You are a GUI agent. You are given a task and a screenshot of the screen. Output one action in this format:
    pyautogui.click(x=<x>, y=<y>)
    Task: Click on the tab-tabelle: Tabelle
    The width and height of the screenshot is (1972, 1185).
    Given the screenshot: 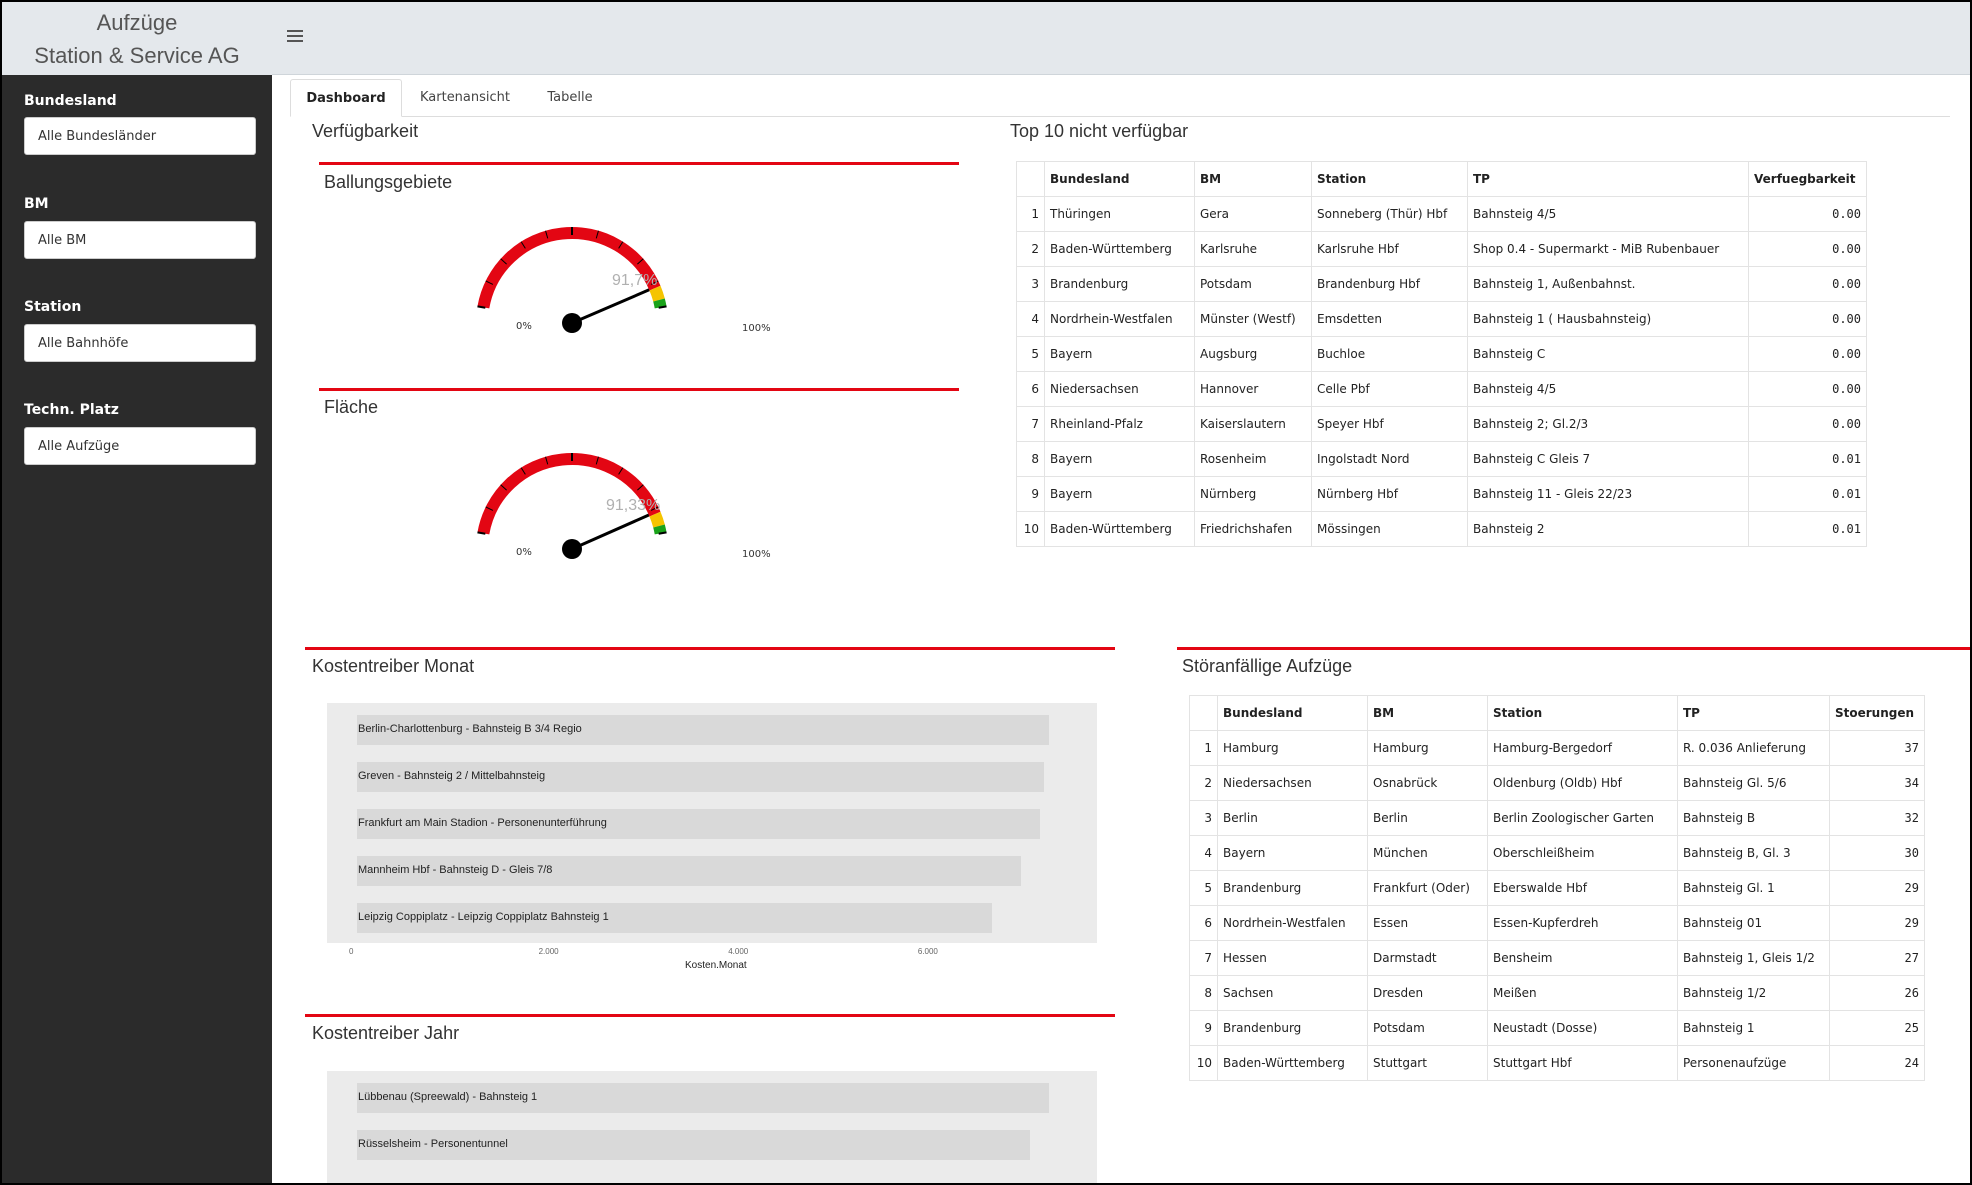 What is the action you would take?
    pyautogui.click(x=570, y=98)
    